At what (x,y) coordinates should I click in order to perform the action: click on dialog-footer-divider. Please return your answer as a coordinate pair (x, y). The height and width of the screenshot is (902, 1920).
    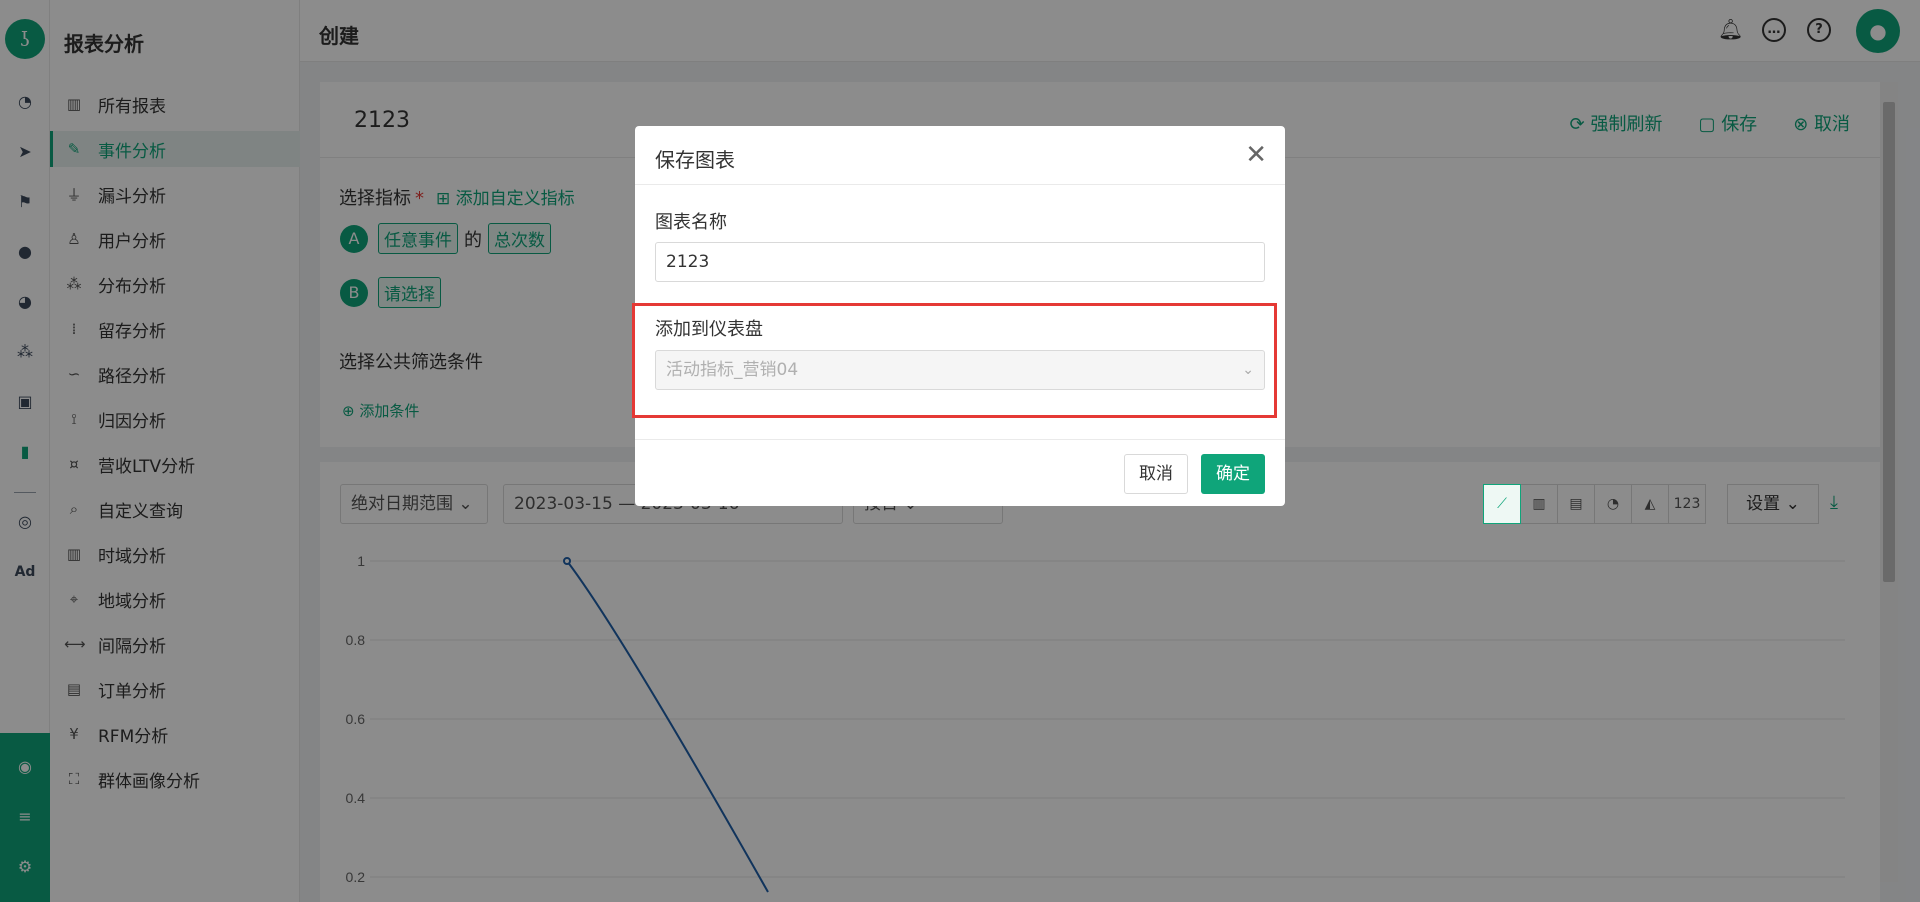
    Looking at the image, I should click on (960, 439).